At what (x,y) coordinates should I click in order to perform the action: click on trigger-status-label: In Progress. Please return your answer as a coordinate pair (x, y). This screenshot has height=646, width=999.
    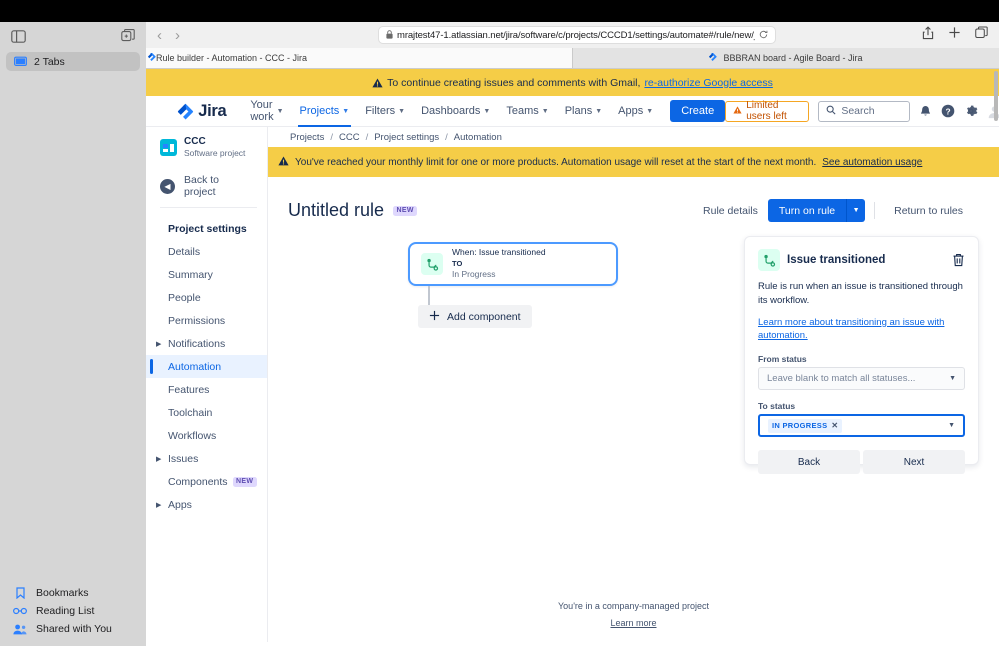
    Looking at the image, I should click on (474, 274).